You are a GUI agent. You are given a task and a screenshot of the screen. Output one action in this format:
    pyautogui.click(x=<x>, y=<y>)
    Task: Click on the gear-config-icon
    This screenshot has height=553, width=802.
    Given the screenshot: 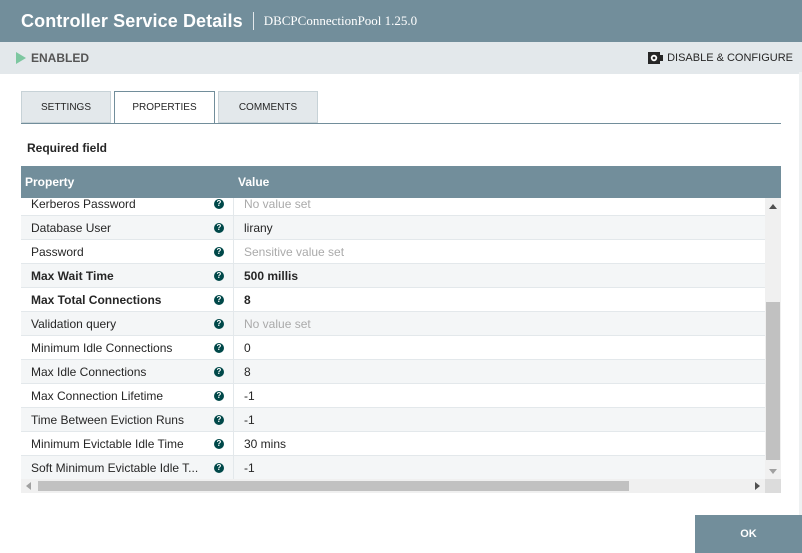 What is the action you would take?
    pyautogui.click(x=656, y=58)
    